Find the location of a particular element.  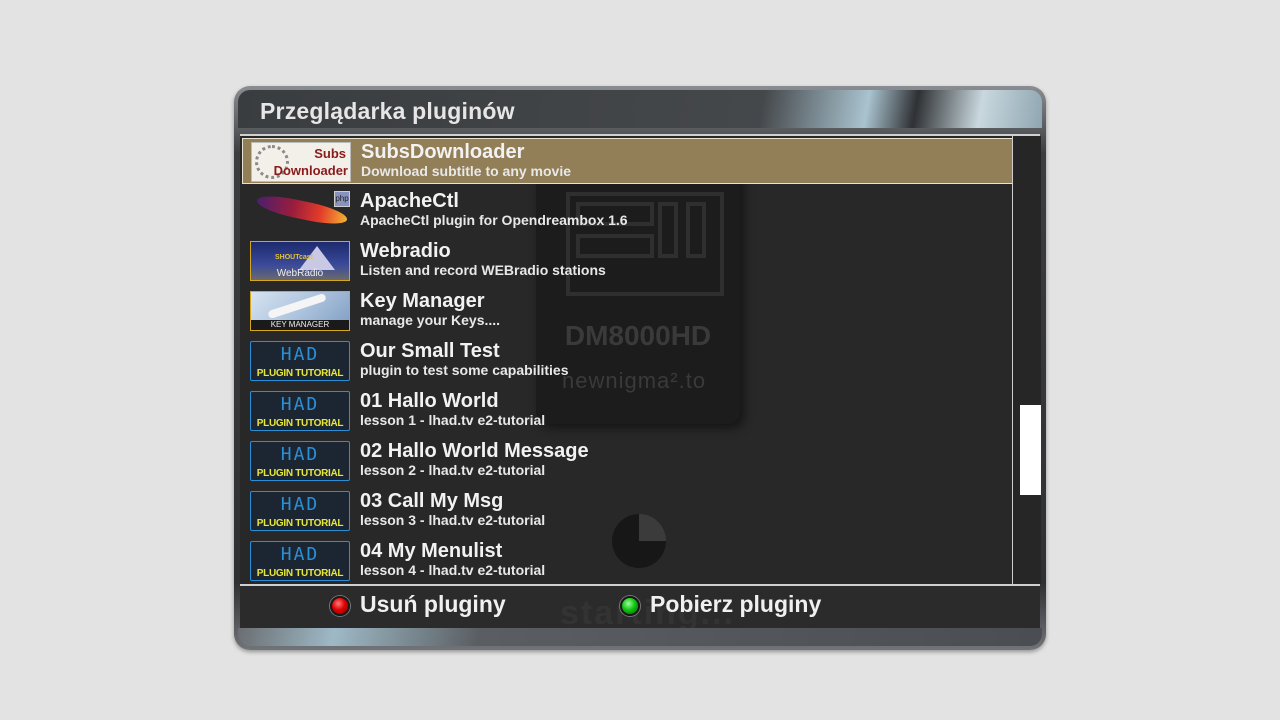

key-manager-icon: KEY MANAGER is located at coordinates (300, 311).